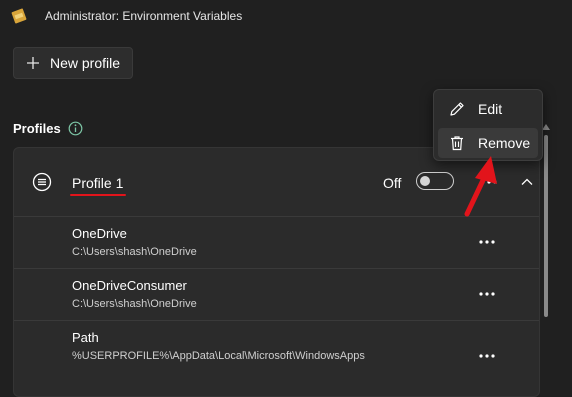 The width and height of the screenshot is (572, 397). I want to click on profiles-heading: Profiles, so click(37, 128).